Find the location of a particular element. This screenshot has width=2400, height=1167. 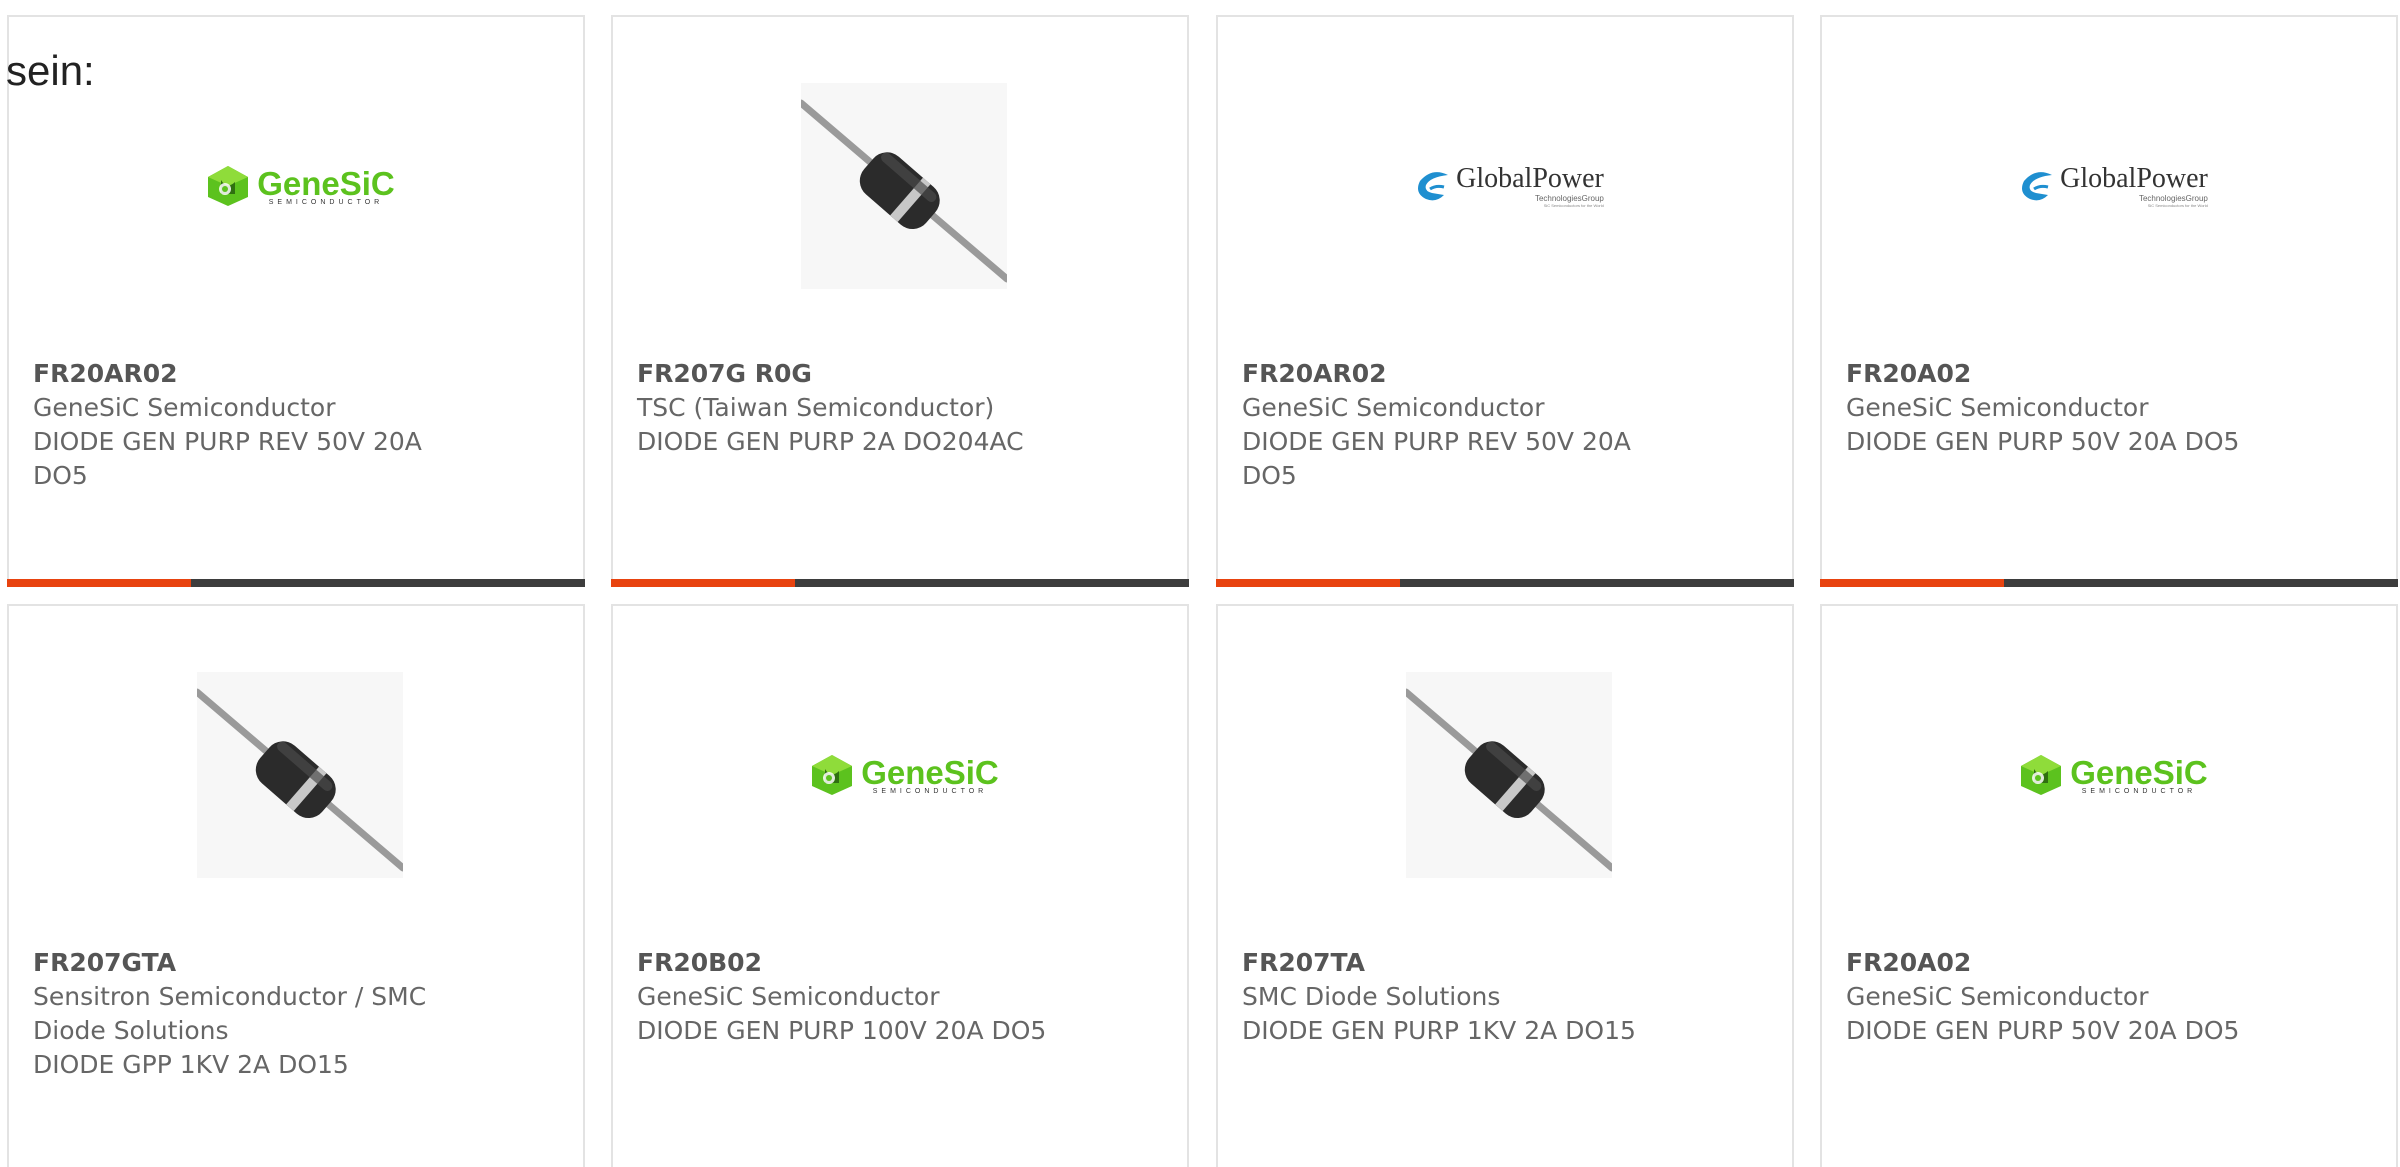

part-number: FR207G R0G is located at coordinates (857, 374).